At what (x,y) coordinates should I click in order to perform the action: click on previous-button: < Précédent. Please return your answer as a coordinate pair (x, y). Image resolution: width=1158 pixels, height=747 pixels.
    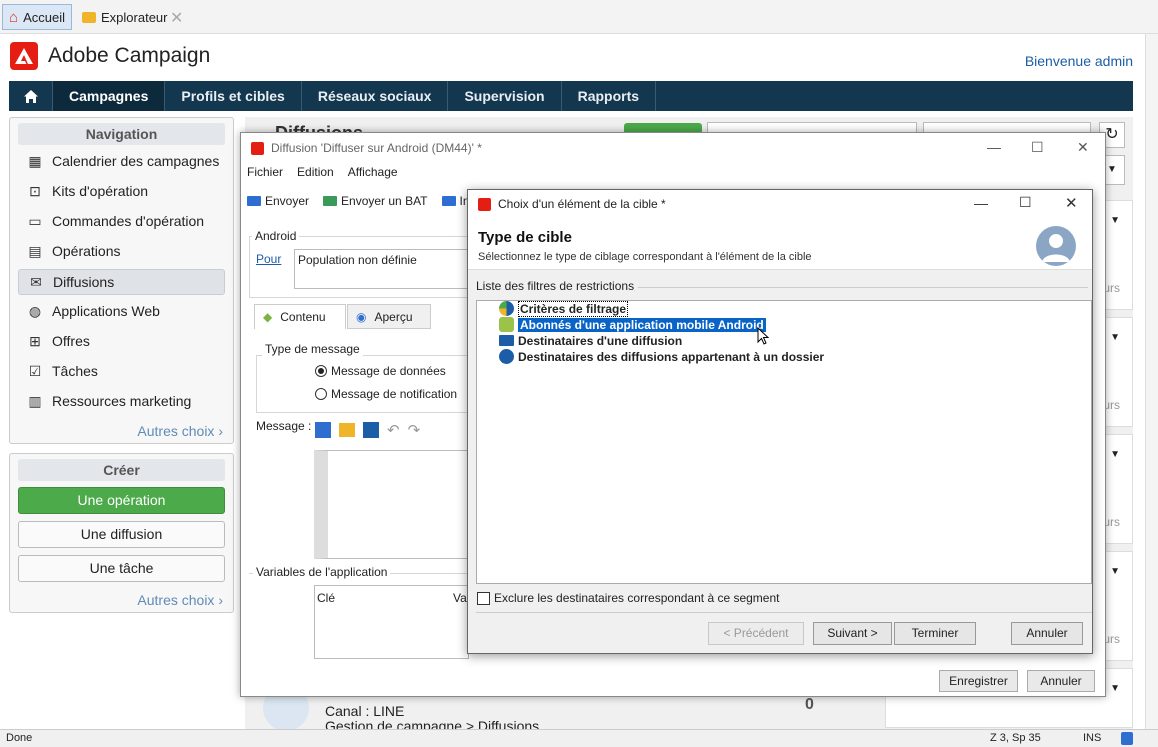
    Looking at the image, I should click on (756, 633).